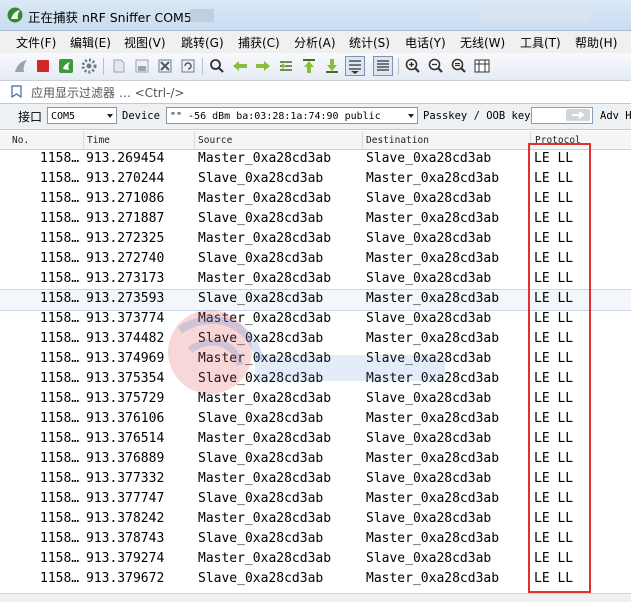 The height and width of the screenshot is (602, 631). I want to click on time-cell: 913.269454, so click(125, 158).